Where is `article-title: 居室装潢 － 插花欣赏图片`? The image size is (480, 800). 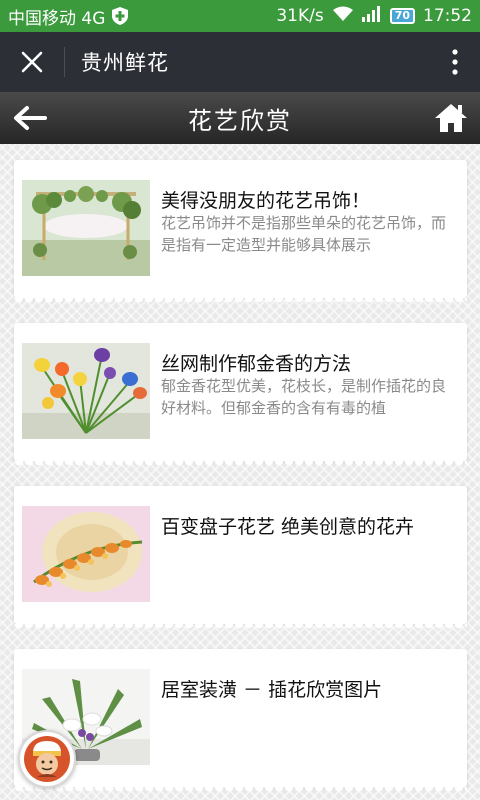
article-title: 居室装潢 － 插花欣赏图片 is located at coordinates (272, 690).